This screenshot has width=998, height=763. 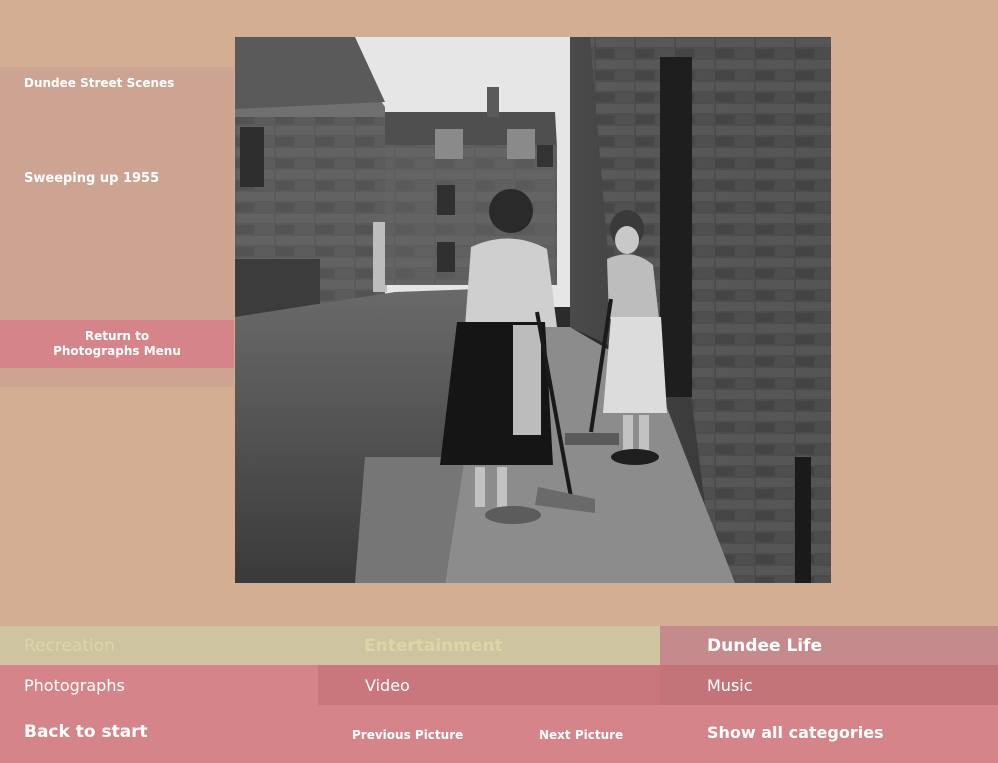 I want to click on series-title: Dundee Street Scenes, so click(x=99, y=83).